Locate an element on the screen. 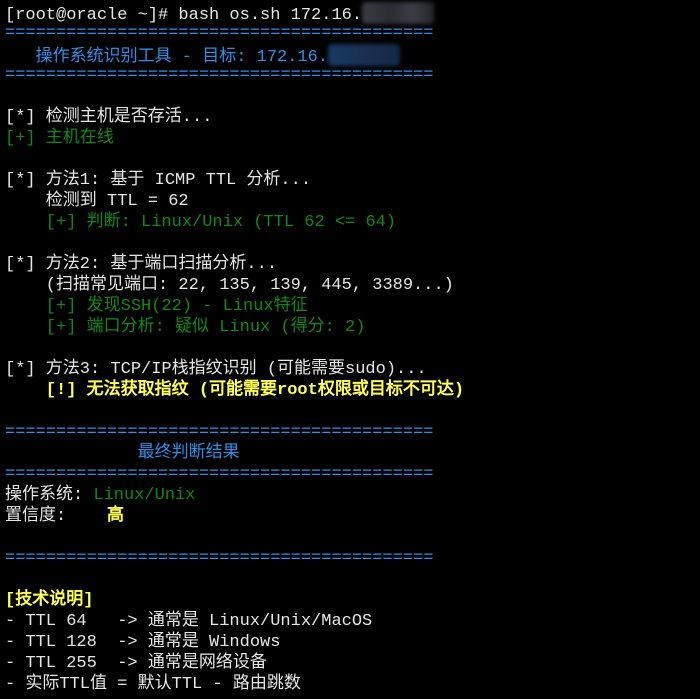 The width and height of the screenshot is (700, 699). terminal-line: 检测到 TTL = 62 is located at coordinates (234, 201).